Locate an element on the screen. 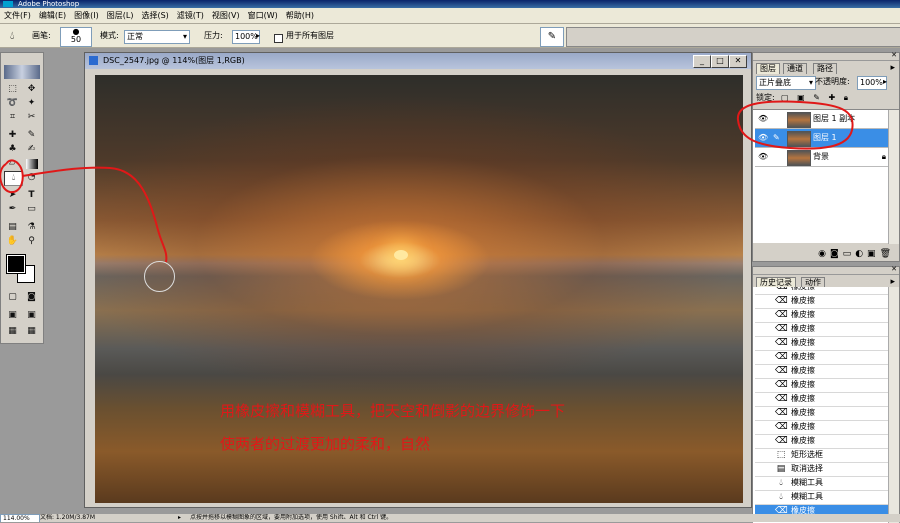 This screenshot has width=900, height=523. annotation-circle-layers is located at coordinates (795, 125).